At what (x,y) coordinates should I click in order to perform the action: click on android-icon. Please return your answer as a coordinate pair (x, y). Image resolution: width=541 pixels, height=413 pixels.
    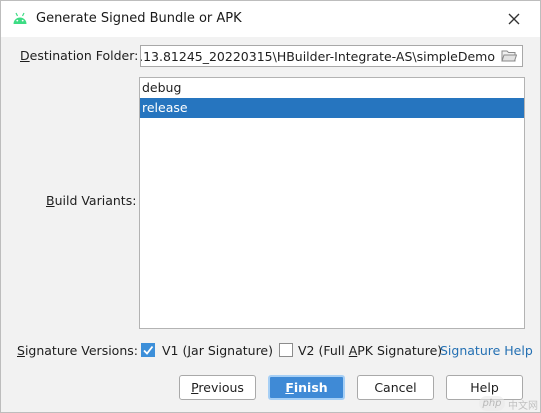
    Looking at the image, I should click on (20, 18).